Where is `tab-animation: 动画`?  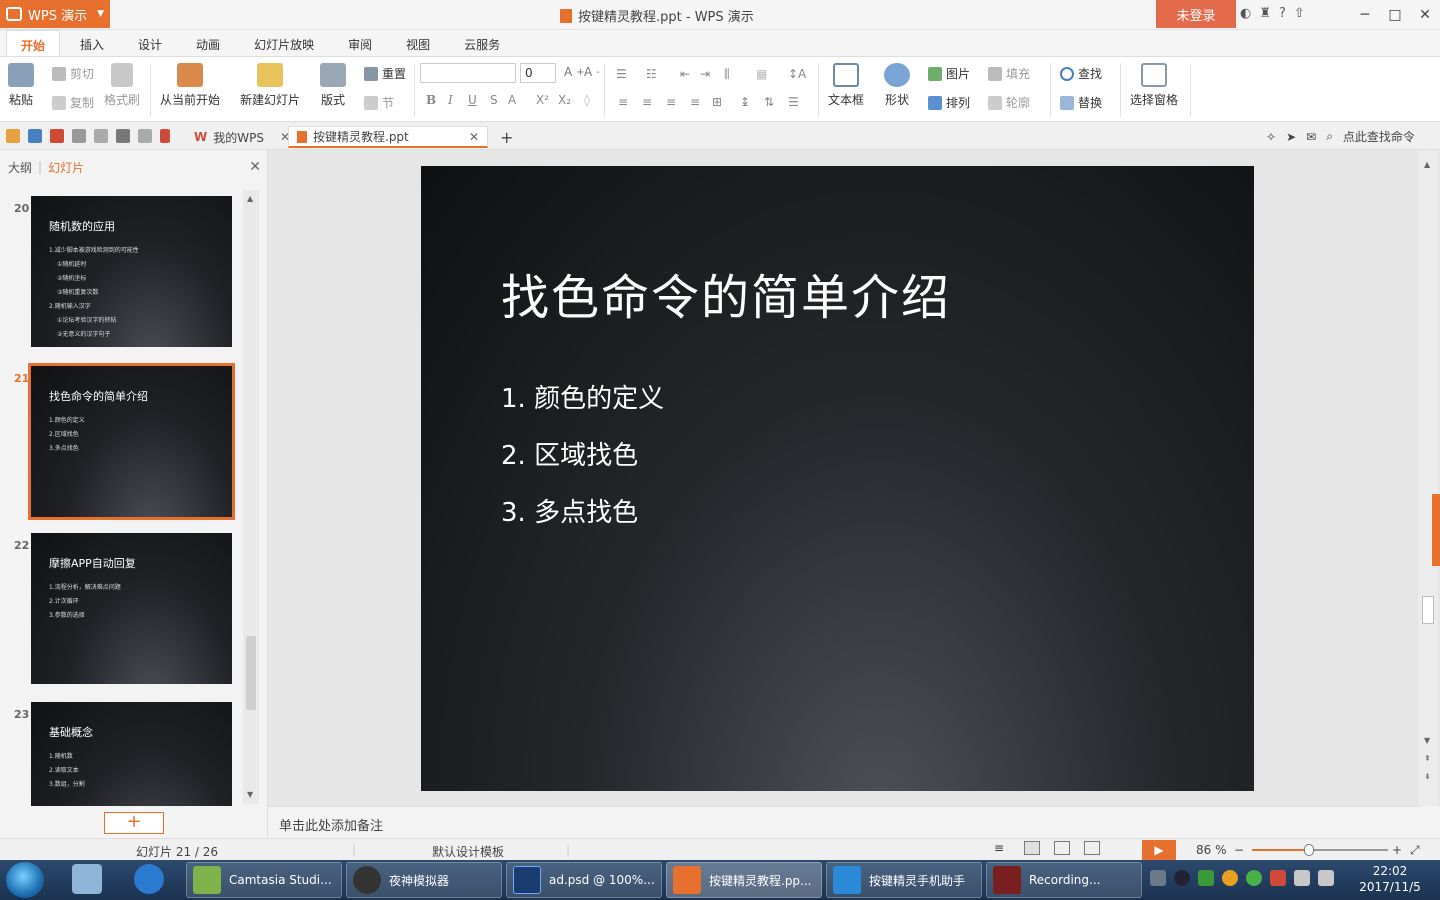 tab-animation: 动画 is located at coordinates (208, 43).